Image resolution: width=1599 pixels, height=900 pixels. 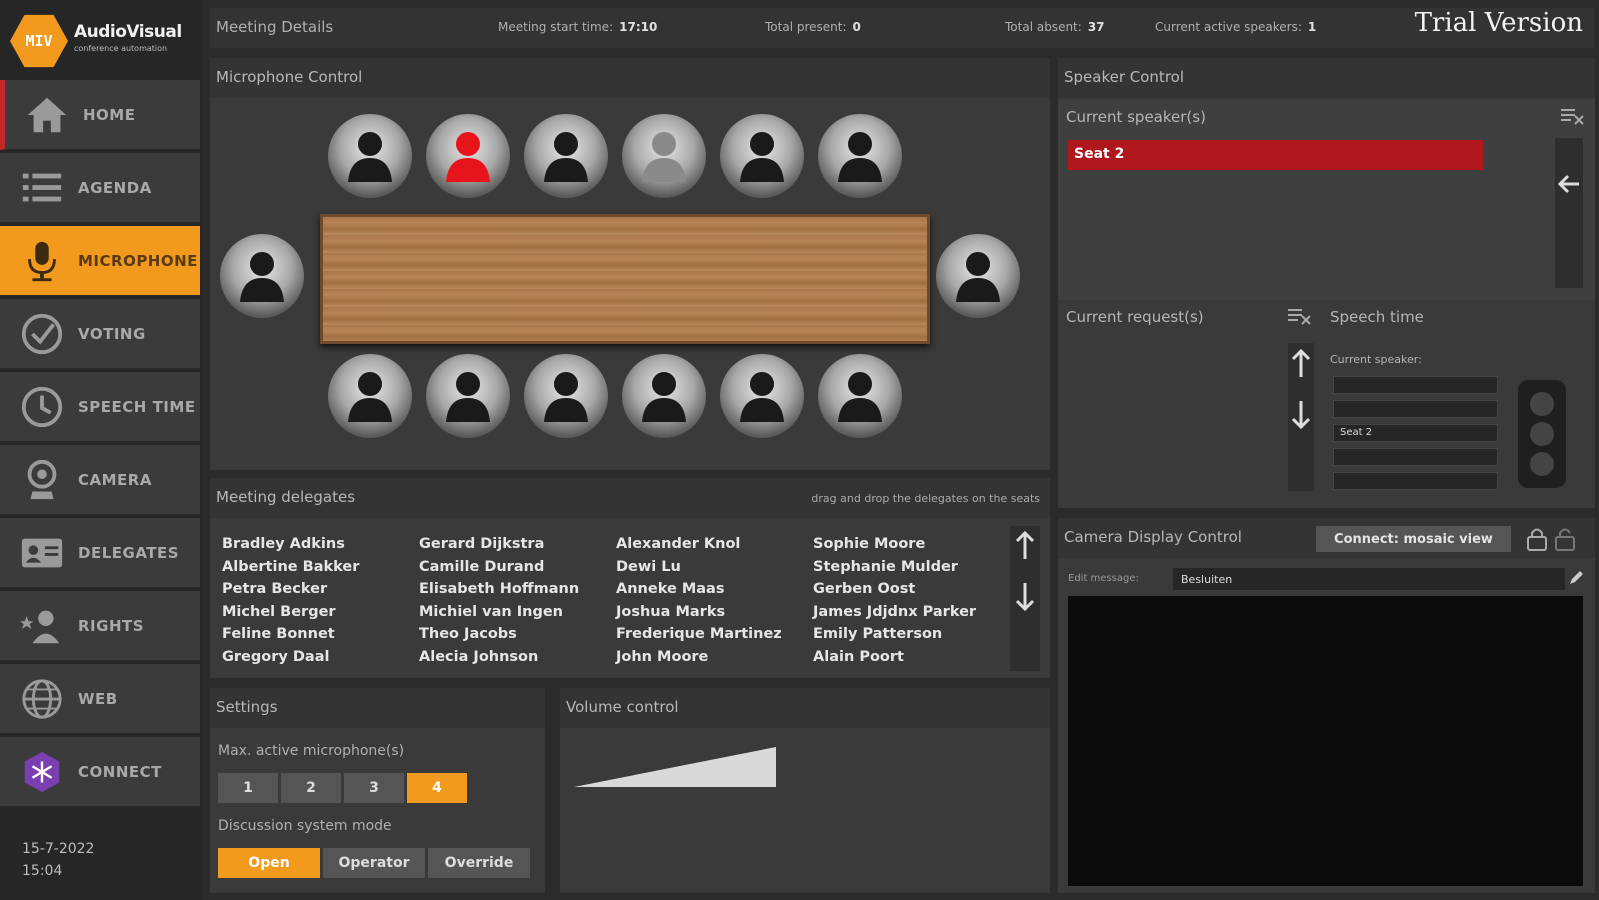 What do you see at coordinates (320, 637) in the screenshot?
I see `delegate-item: Feline Bonnet` at bounding box center [320, 637].